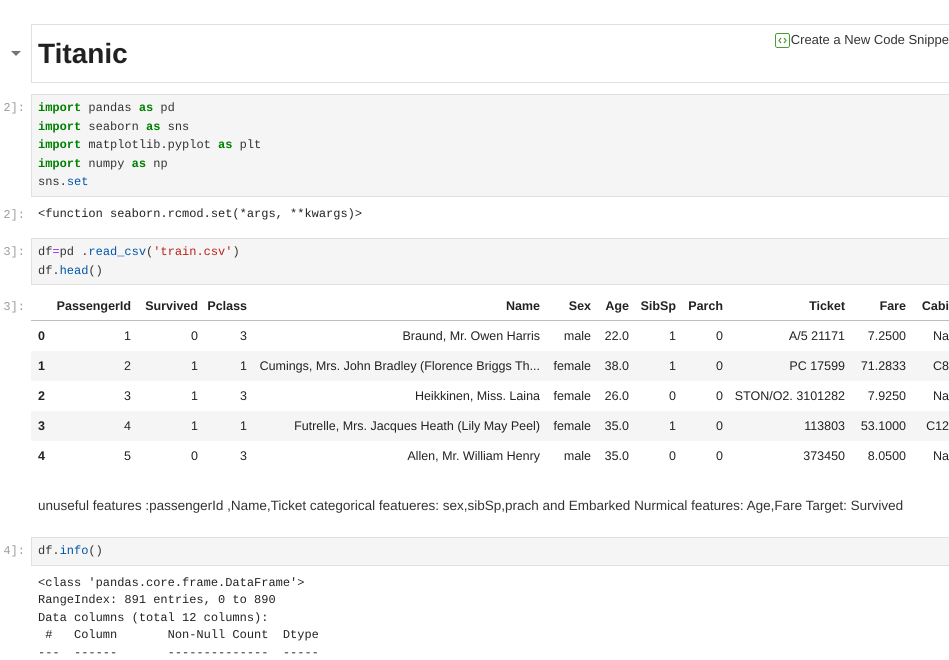  What do you see at coordinates (93, 306) in the screenshot?
I see `column-header: PassengerId` at bounding box center [93, 306].